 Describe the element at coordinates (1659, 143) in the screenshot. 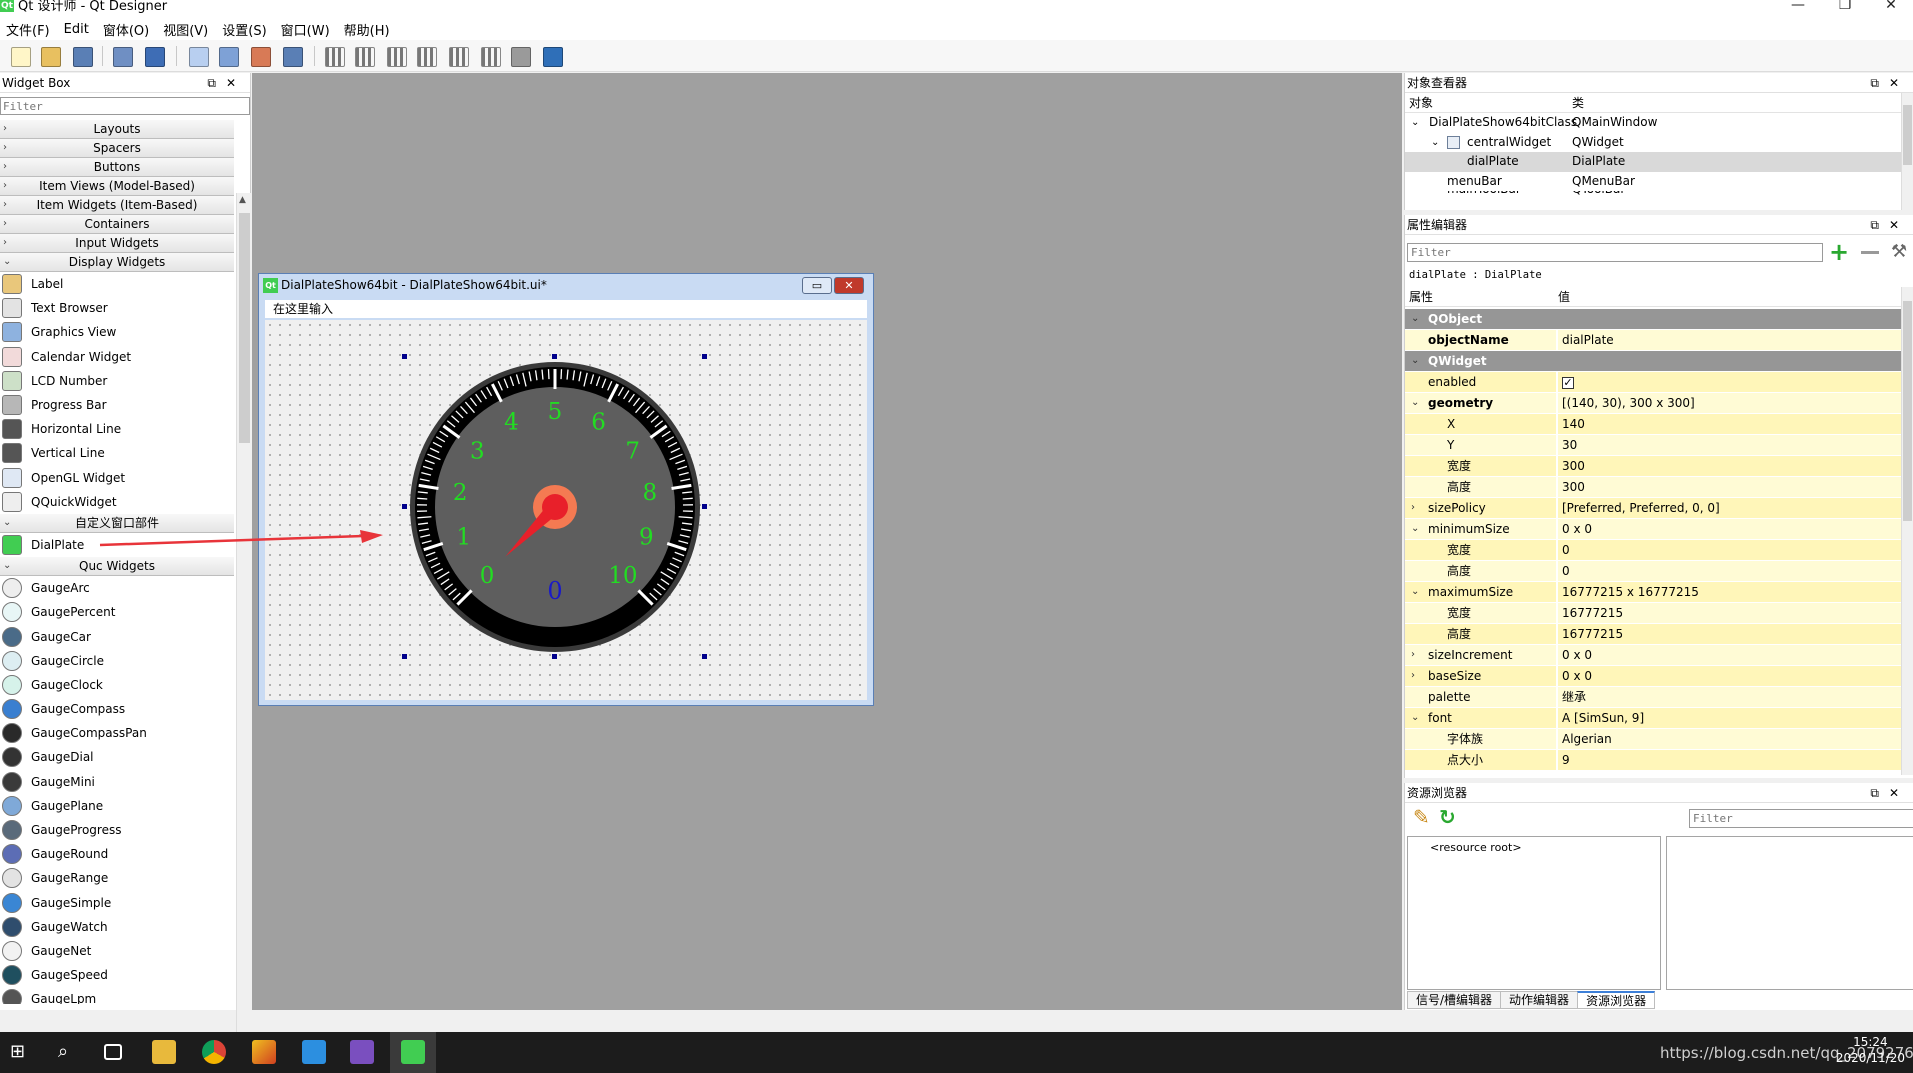

I see `tree-row: ⌄ centralWidget QWidget` at that location.